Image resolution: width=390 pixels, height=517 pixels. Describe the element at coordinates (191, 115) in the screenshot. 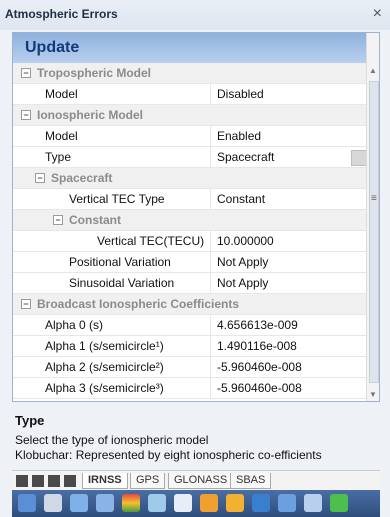

I see `category-ionospheric-model: − Ionospheric Model` at that location.